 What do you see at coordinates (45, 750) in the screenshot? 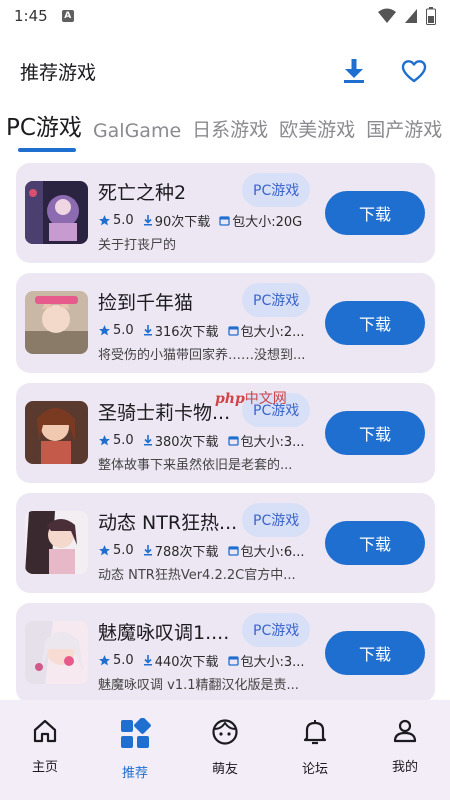
I see `nav-item-home: 主页` at bounding box center [45, 750].